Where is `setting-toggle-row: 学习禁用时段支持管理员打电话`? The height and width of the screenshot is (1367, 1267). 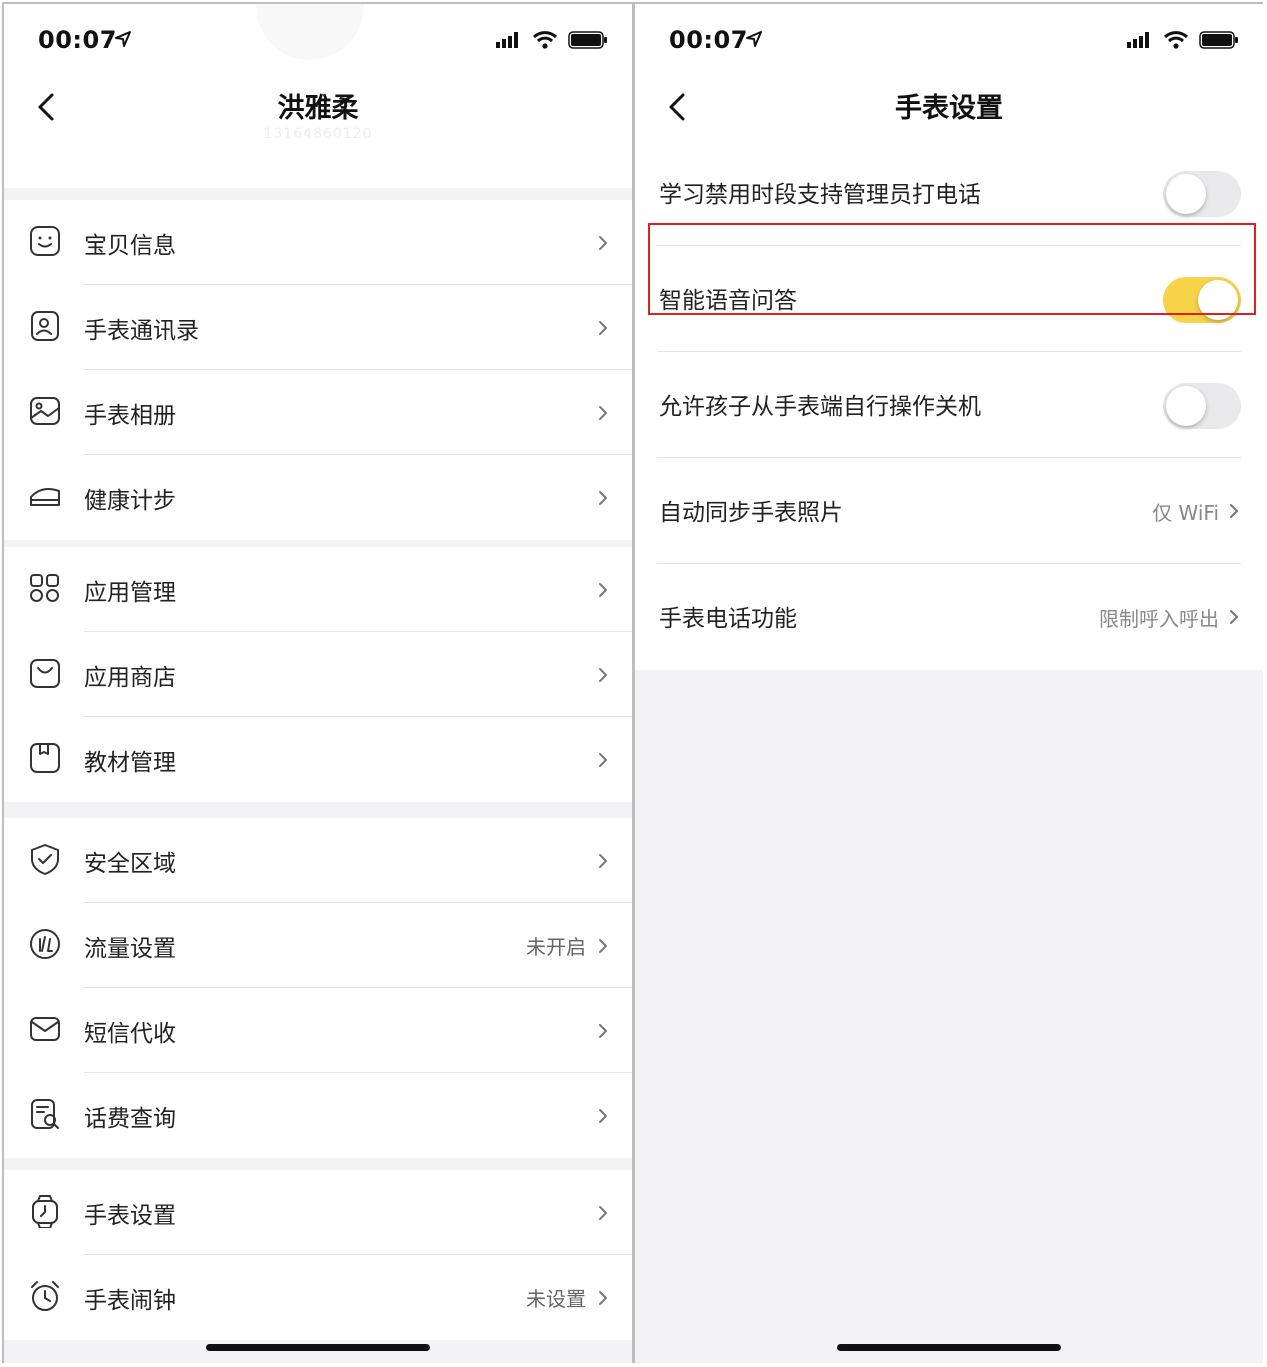 setting-toggle-row: 学习禁用时段支持管理员打电话 is located at coordinates (949, 193).